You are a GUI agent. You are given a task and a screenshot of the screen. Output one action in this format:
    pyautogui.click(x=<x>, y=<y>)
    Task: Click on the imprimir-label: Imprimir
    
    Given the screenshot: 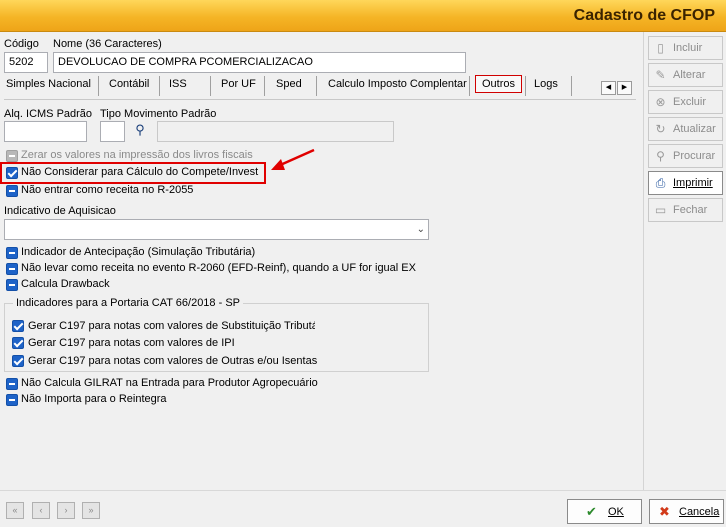 What is the action you would take?
    pyautogui.click(x=693, y=183)
    